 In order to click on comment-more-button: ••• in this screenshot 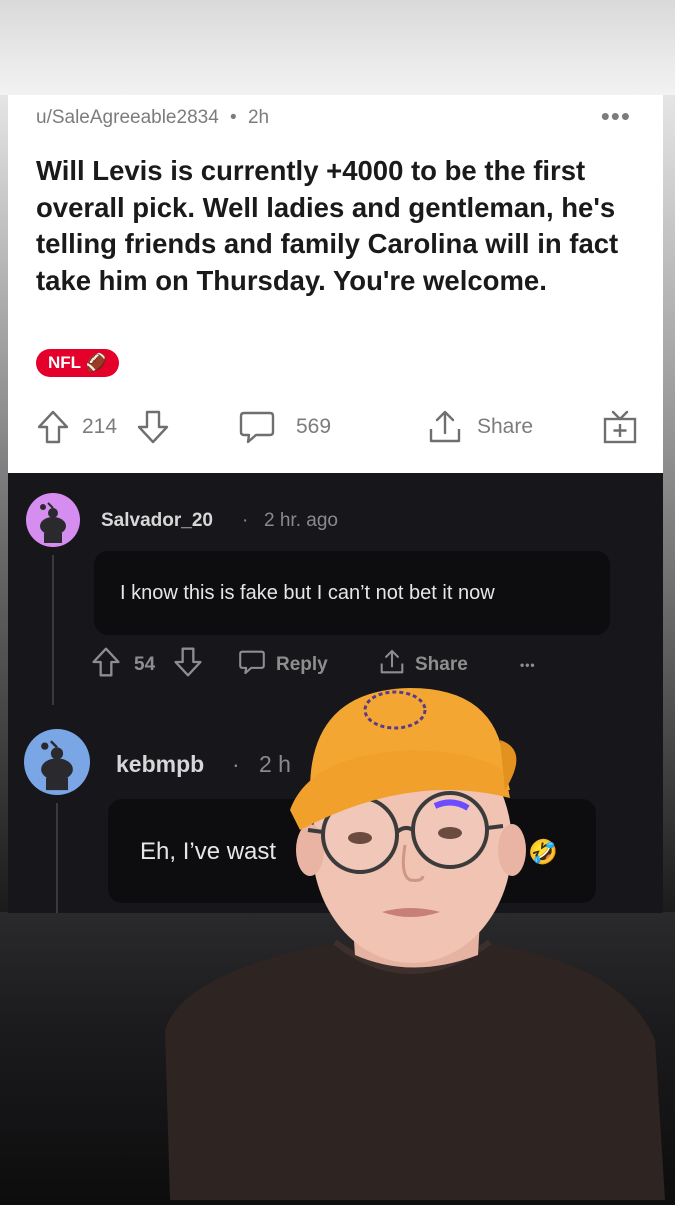, I will do `click(528, 665)`.